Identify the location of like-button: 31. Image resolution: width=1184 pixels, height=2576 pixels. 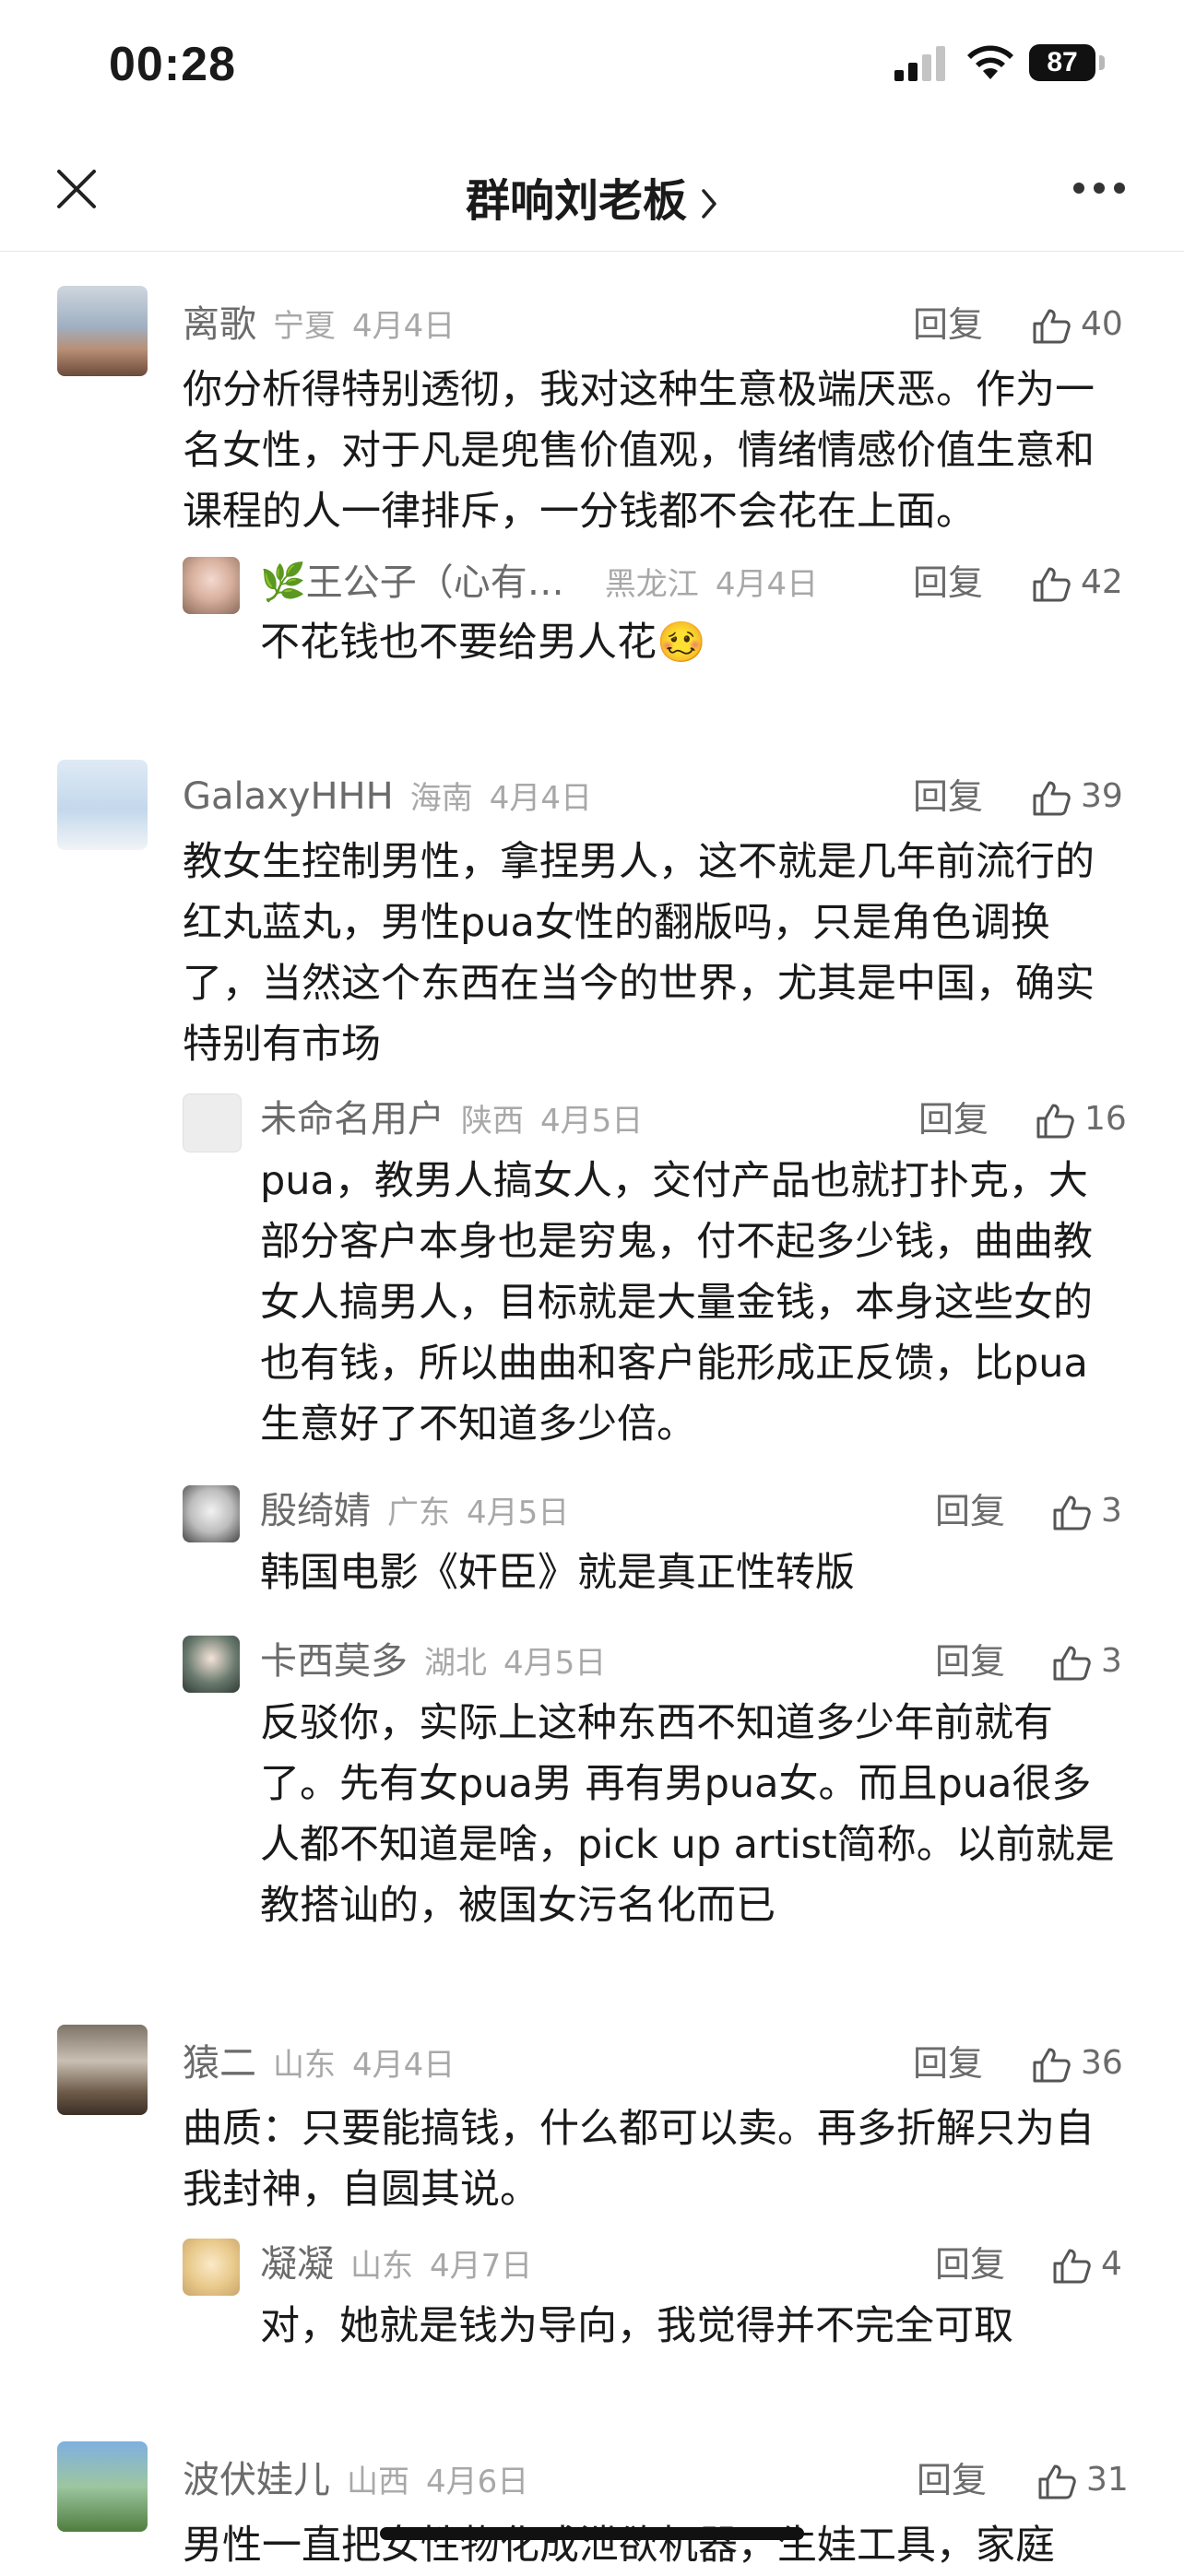
(1082, 2480).